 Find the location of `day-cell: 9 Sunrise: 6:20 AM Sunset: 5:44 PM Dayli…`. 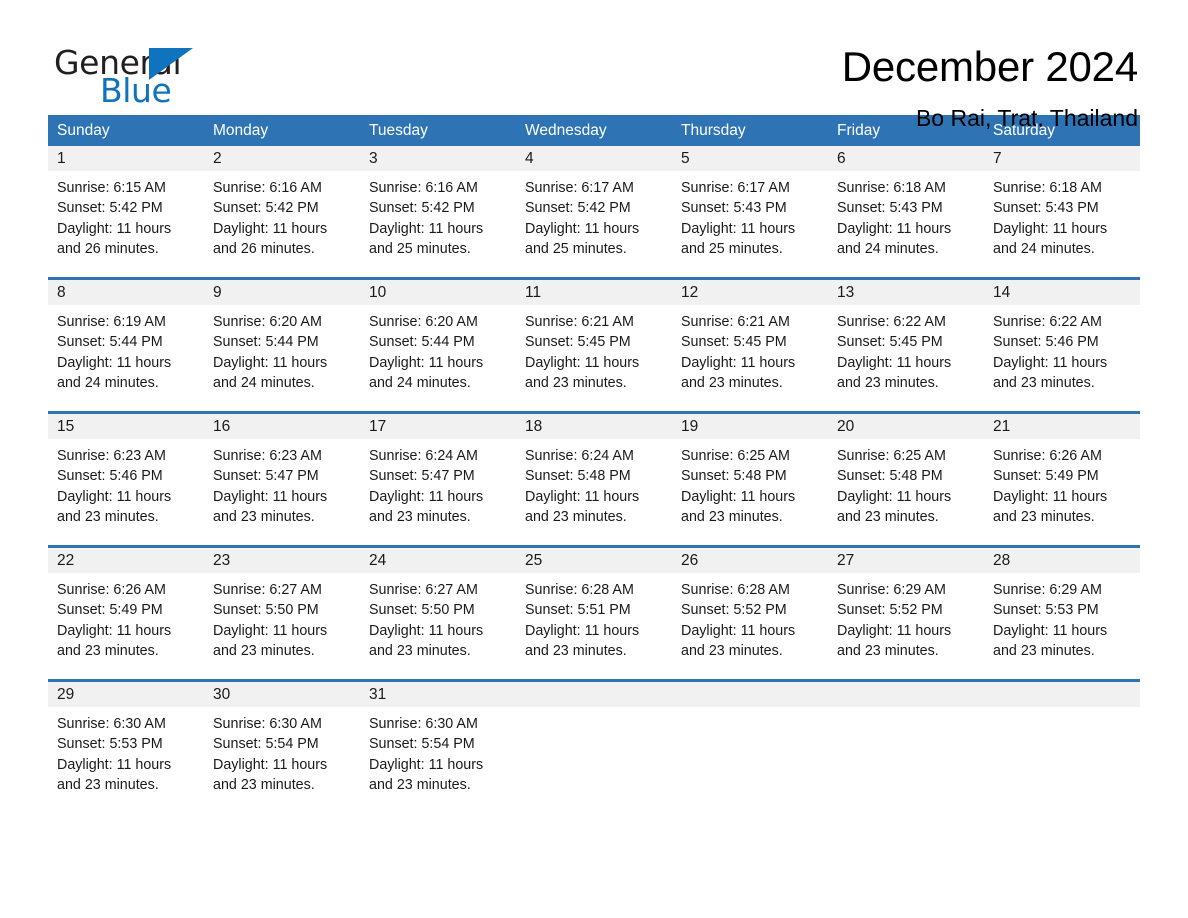

day-cell: 9 Sunrise: 6:20 AM Sunset: 5:44 PM Dayli… is located at coordinates (282, 345).